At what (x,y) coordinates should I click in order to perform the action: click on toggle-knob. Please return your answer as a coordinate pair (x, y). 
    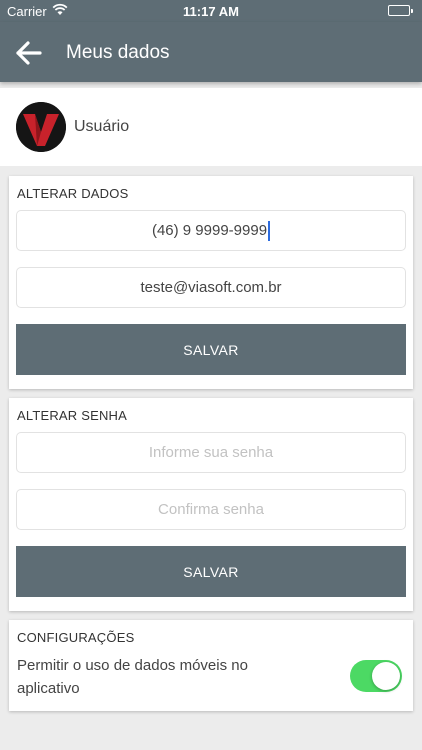
    Looking at the image, I should click on (386, 676).